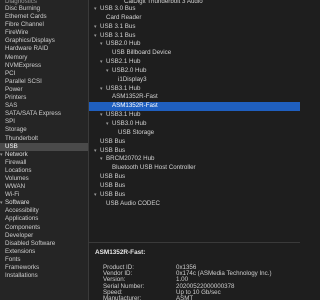 The image size is (320, 300). What do you see at coordinates (194, 124) in the screenshot?
I see `tree-row: ▾ USB3.0 Hub` at bounding box center [194, 124].